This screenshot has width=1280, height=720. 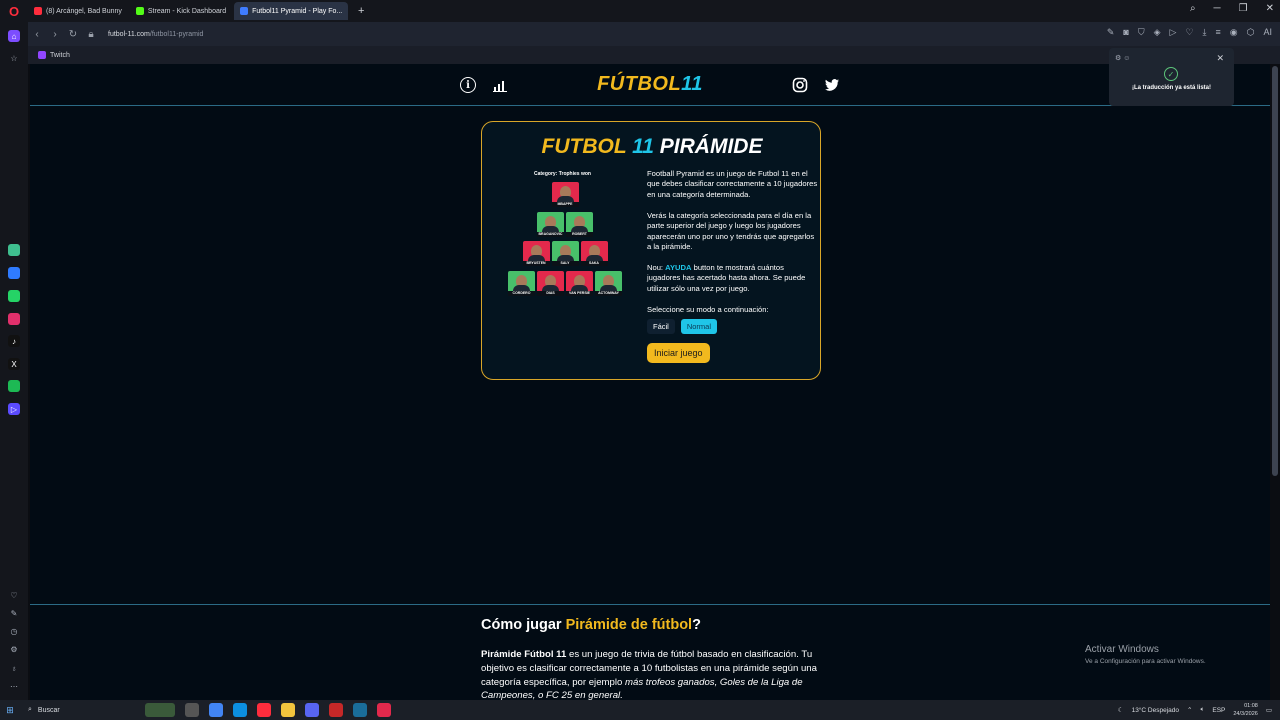 What do you see at coordinates (14, 58) in the screenshot?
I see `star-icon: ☆` at bounding box center [14, 58].